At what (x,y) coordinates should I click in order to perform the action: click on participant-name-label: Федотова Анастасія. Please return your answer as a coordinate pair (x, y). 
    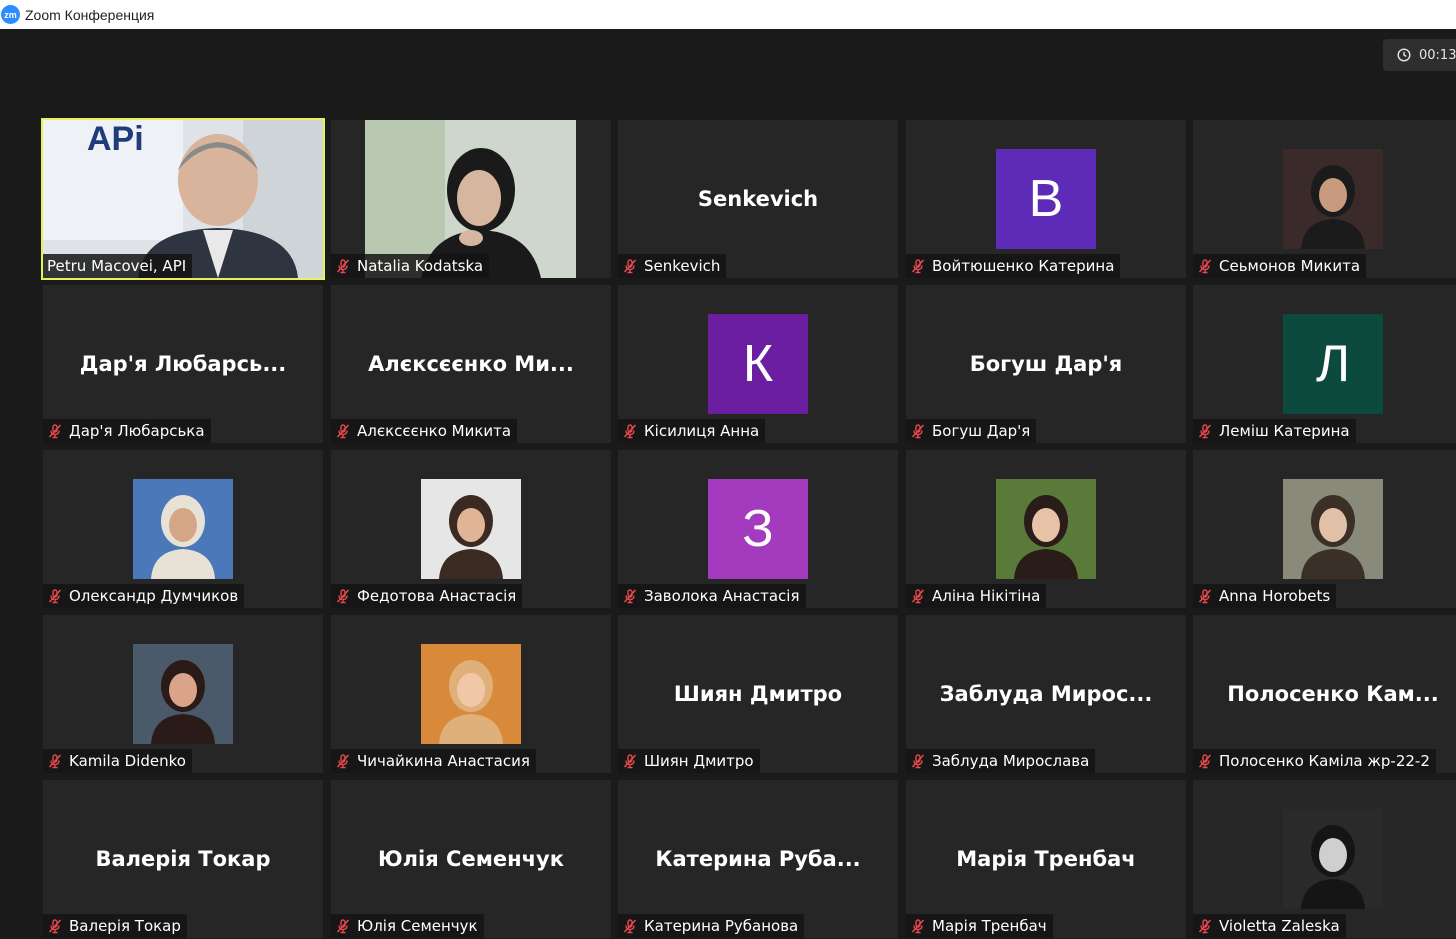
    Looking at the image, I should click on (427, 596).